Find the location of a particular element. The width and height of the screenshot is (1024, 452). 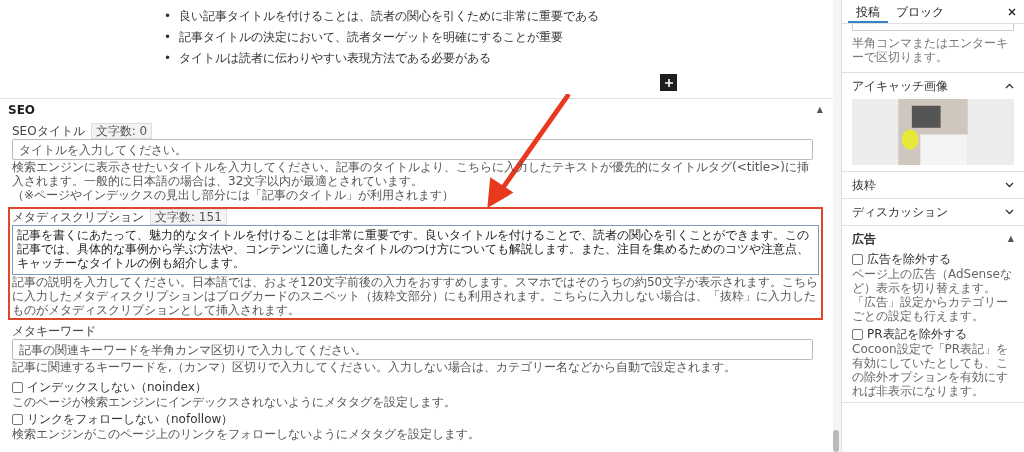

description-field: 記事を書くにあたって、魅力的なタイトルを付けることは非常に重要です。良いタイトルを付けることで、読者の関心を引くことができます。この記事では、具体的な事例から学ぶ方法や、コンテンツに適したタイトルのつけ方についても解説します。また、注目を集めるためのコツや注意点、キャッチーなタイトルの例も紹介します。 is located at coordinates (415, 250).